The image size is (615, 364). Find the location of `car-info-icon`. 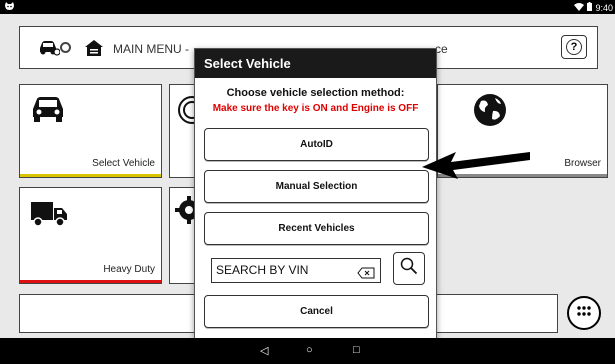

car-info-icon is located at coordinates (49, 50).